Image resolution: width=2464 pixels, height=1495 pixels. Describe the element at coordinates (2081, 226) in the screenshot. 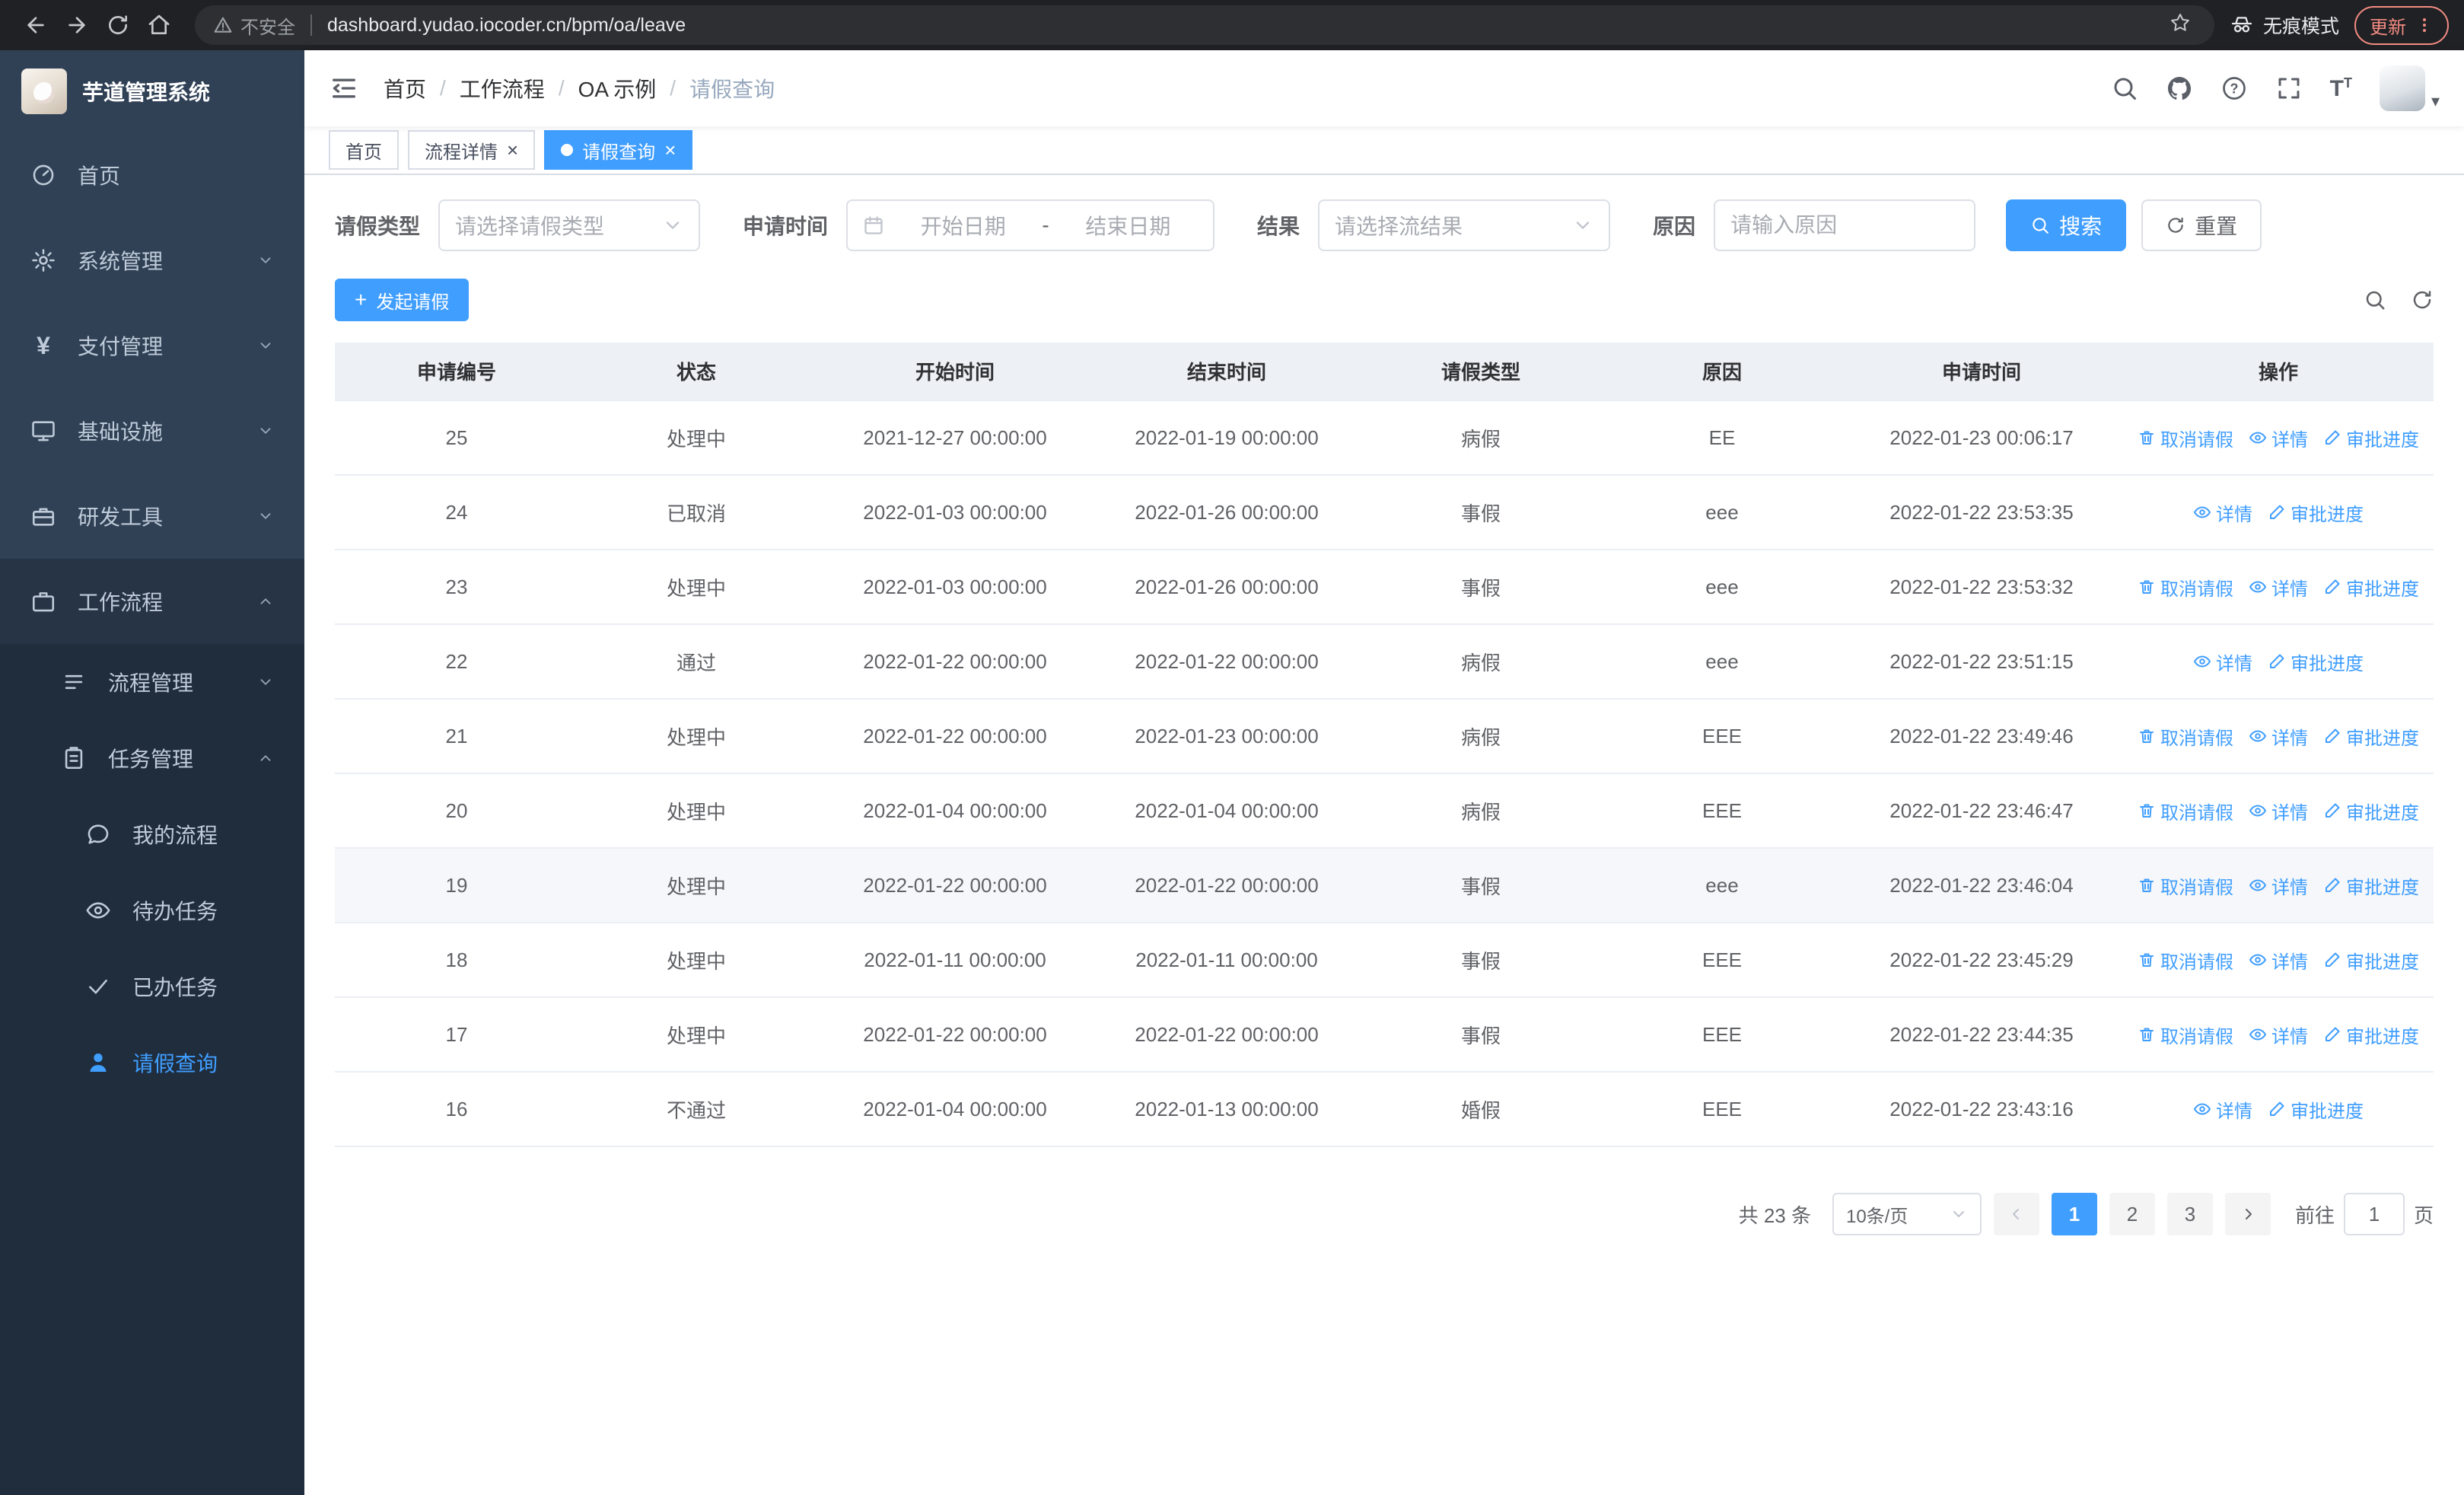

I see `button-label: 搜索` at that location.